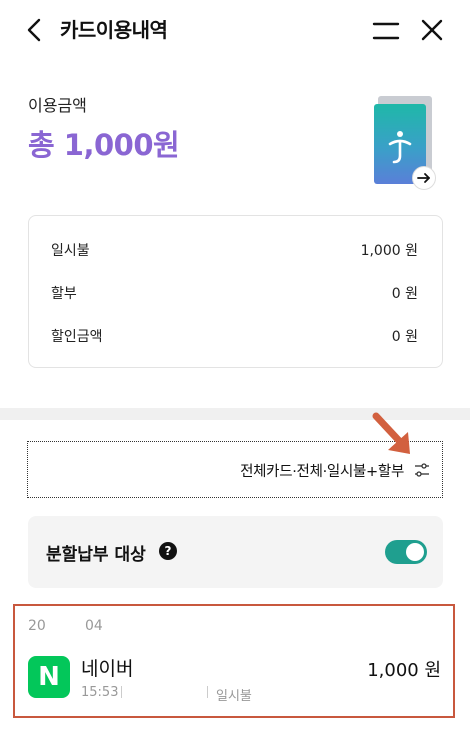 This screenshot has width=470, height=736. What do you see at coordinates (234, 336) in the screenshot?
I see `breakdown-row: 할인금액 0 원` at bounding box center [234, 336].